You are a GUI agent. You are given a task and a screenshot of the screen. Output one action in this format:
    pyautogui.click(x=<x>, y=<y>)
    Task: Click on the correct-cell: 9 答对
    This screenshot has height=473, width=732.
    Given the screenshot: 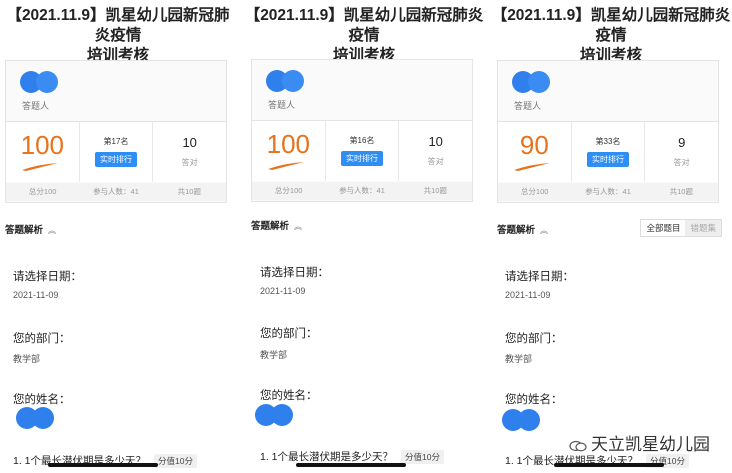 What is the action you would take?
    pyautogui.click(x=681, y=152)
    